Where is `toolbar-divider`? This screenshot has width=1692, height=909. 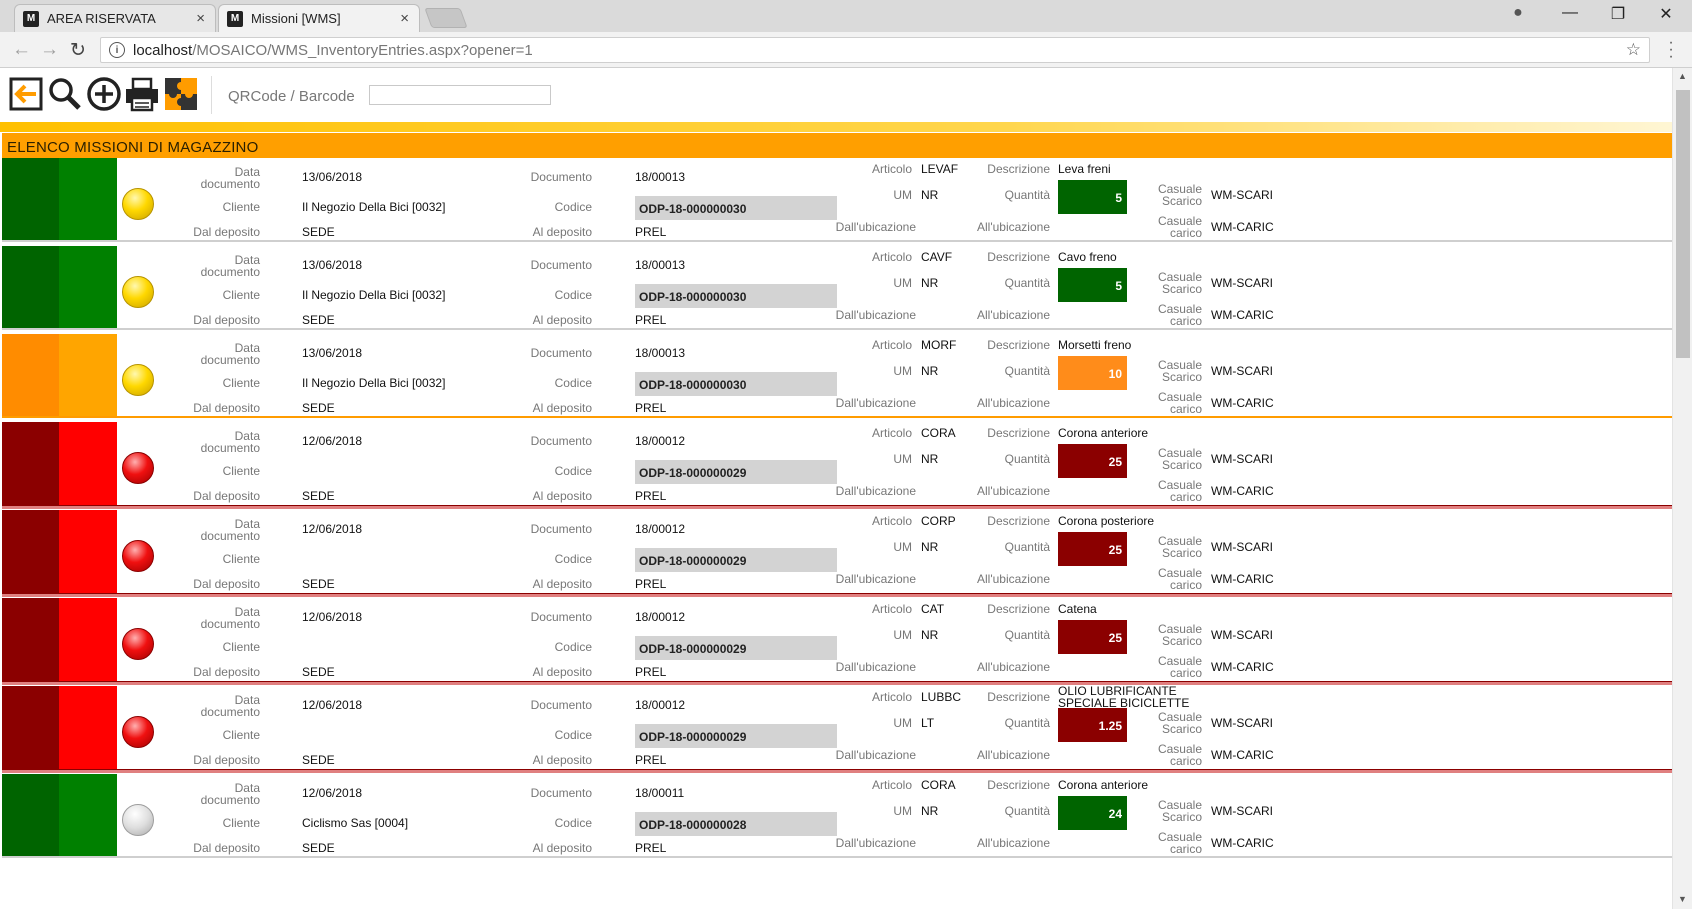
toolbar-divider is located at coordinates (211, 95).